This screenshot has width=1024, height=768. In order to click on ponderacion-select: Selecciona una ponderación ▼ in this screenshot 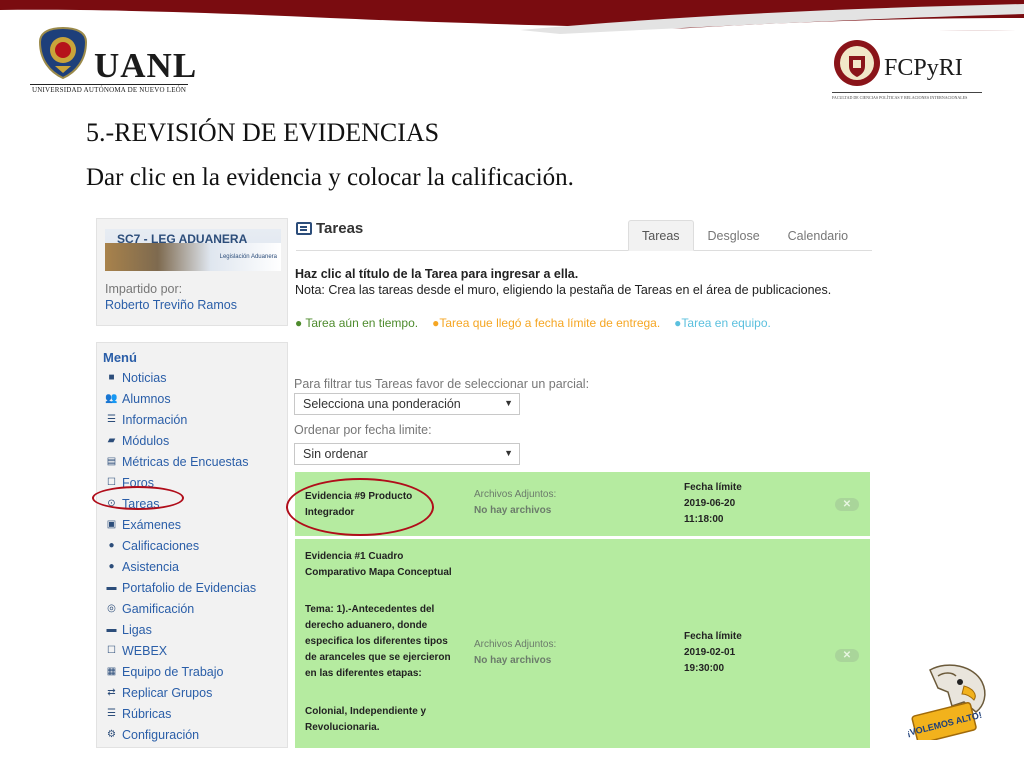, I will do `click(407, 404)`.